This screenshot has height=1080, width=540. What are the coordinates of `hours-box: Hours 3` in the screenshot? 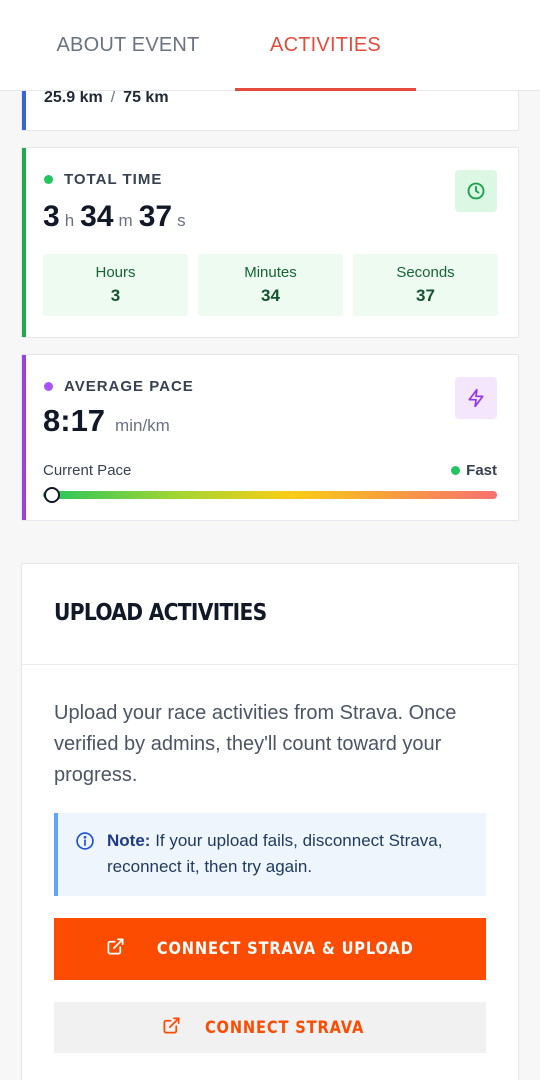 It's located at (115, 285).